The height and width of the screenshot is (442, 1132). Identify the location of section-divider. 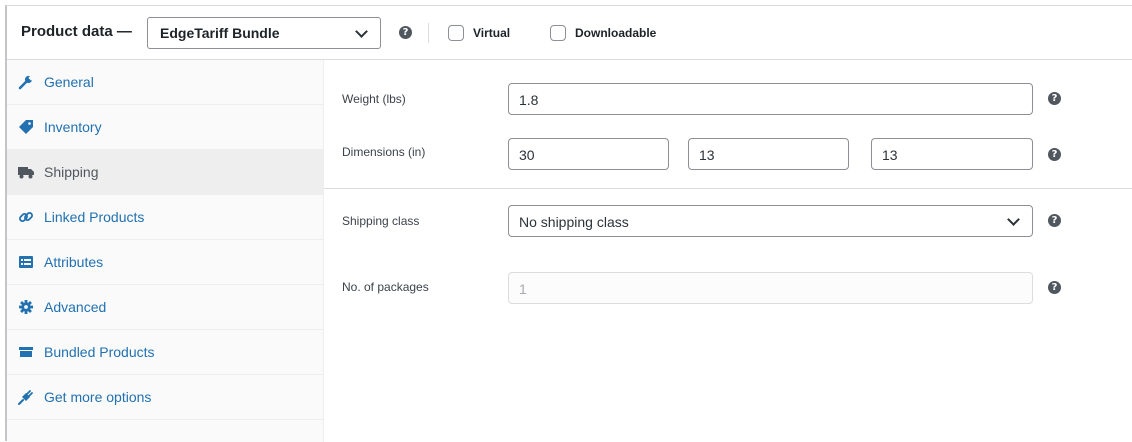
(728, 188).